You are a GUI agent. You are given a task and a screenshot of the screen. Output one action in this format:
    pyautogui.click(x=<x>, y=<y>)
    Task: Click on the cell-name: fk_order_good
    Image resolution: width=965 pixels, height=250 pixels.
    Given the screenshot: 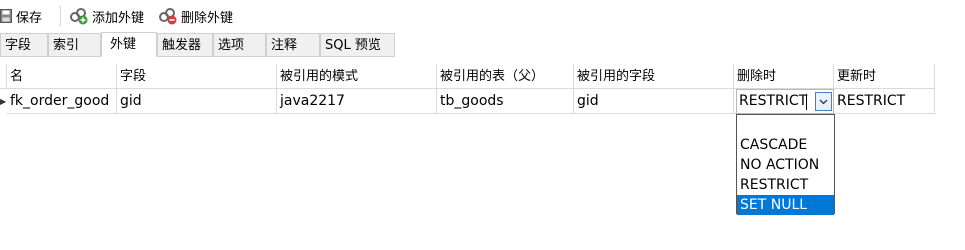 What is the action you would take?
    pyautogui.click(x=62, y=101)
    